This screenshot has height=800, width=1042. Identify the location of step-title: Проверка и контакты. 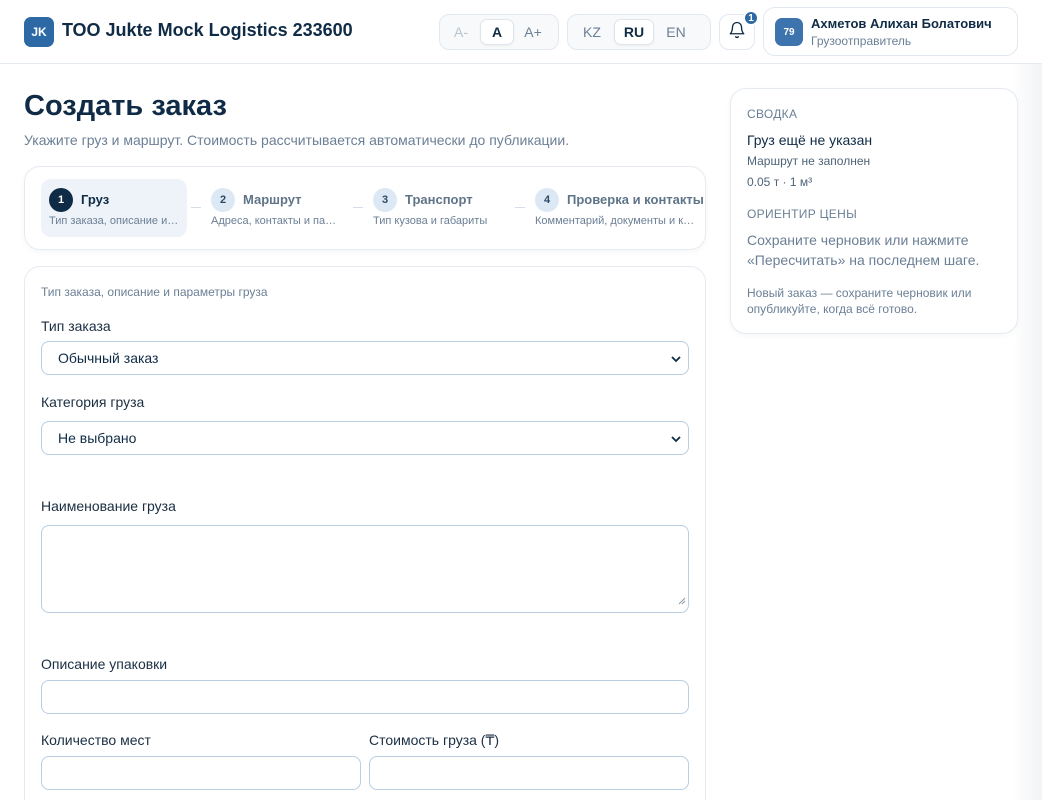
(635, 199).